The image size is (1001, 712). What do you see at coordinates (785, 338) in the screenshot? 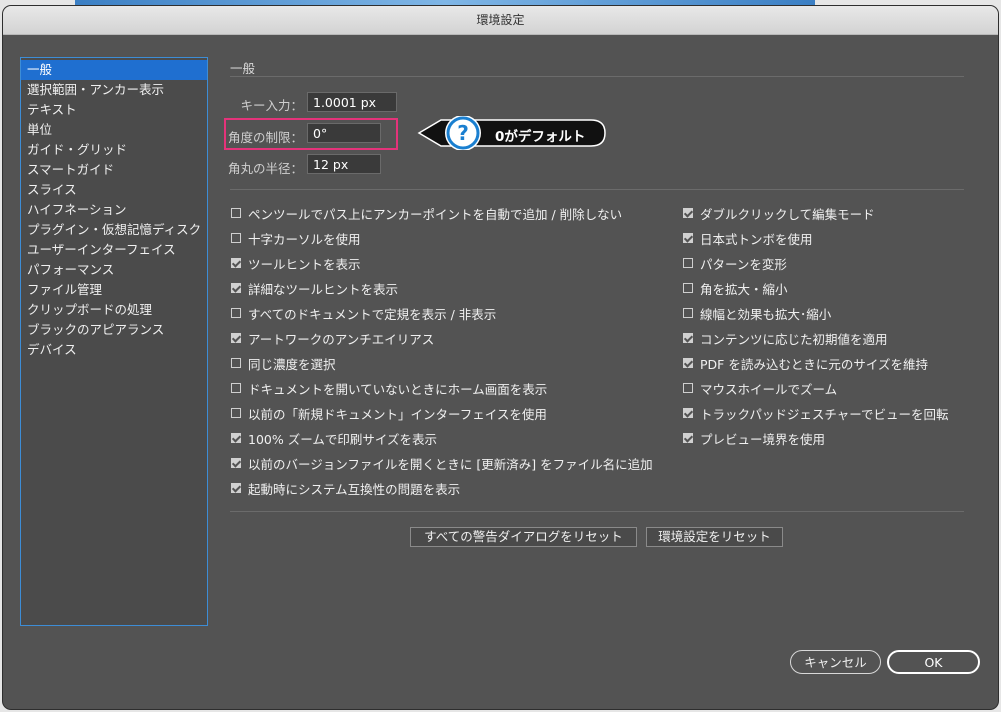
I see `option-content-aware-defaults: コンテンツに応じた初期値を適用` at bounding box center [785, 338].